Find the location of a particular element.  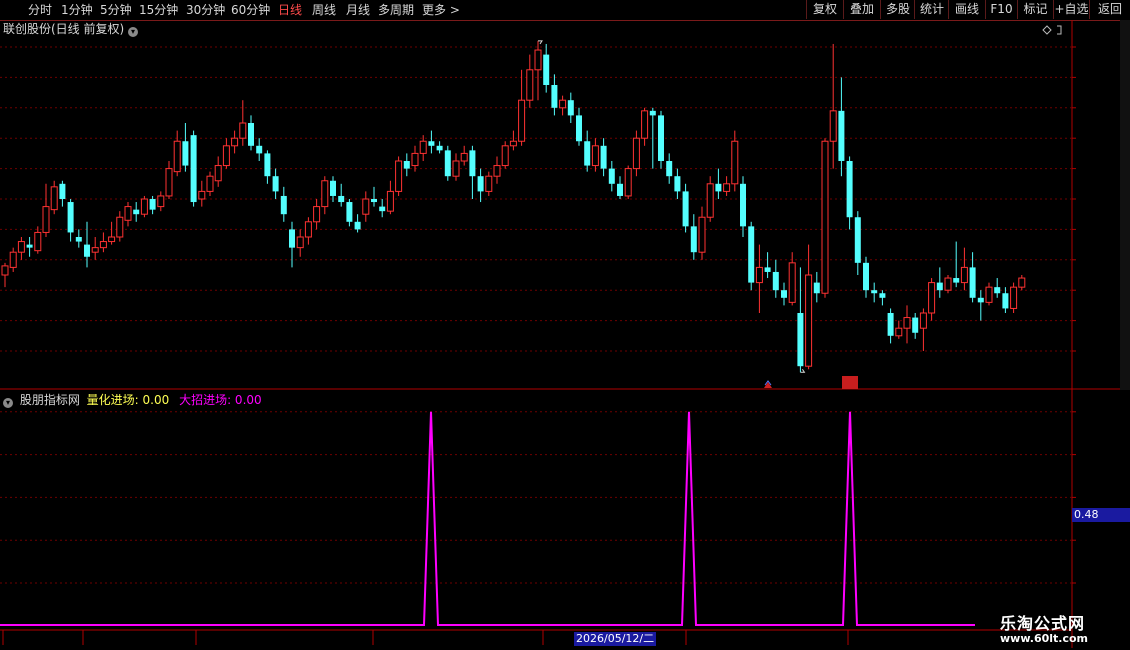

watermark-title: 乐淘公式网 is located at coordinates (1043, 623).